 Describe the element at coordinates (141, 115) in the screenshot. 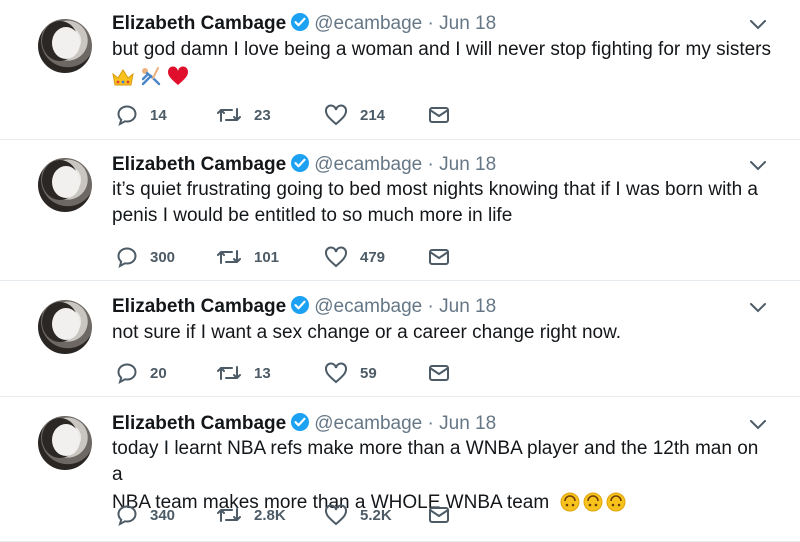

I see `reply-button: 14` at that location.